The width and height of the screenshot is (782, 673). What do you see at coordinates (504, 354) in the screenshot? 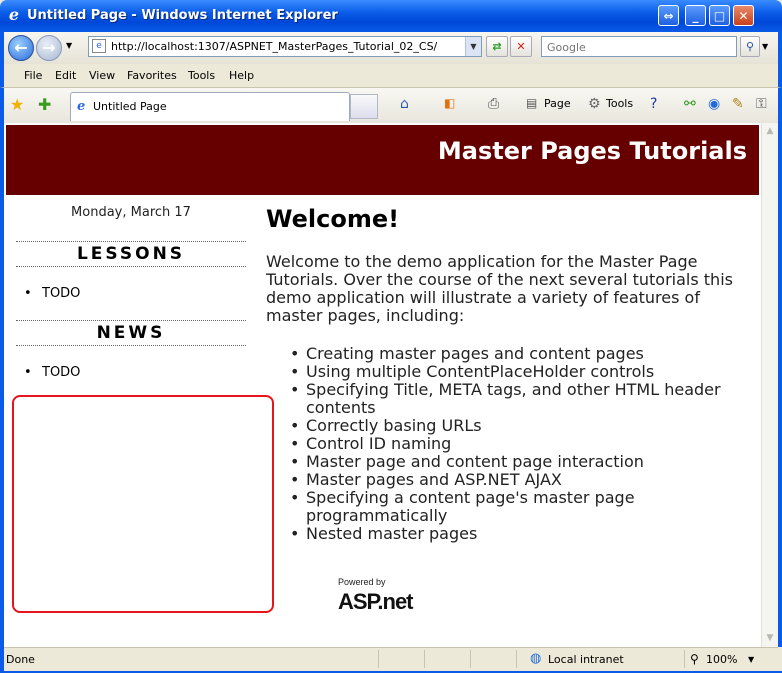
I see `list-item: Creating master pages and content pages` at bounding box center [504, 354].